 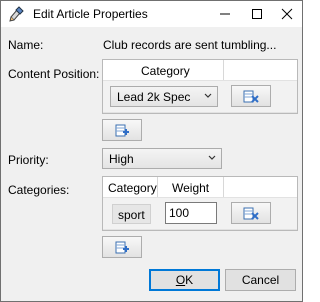 I want to click on content-position-combobox: Lead 2k Spec, so click(x=164, y=96).